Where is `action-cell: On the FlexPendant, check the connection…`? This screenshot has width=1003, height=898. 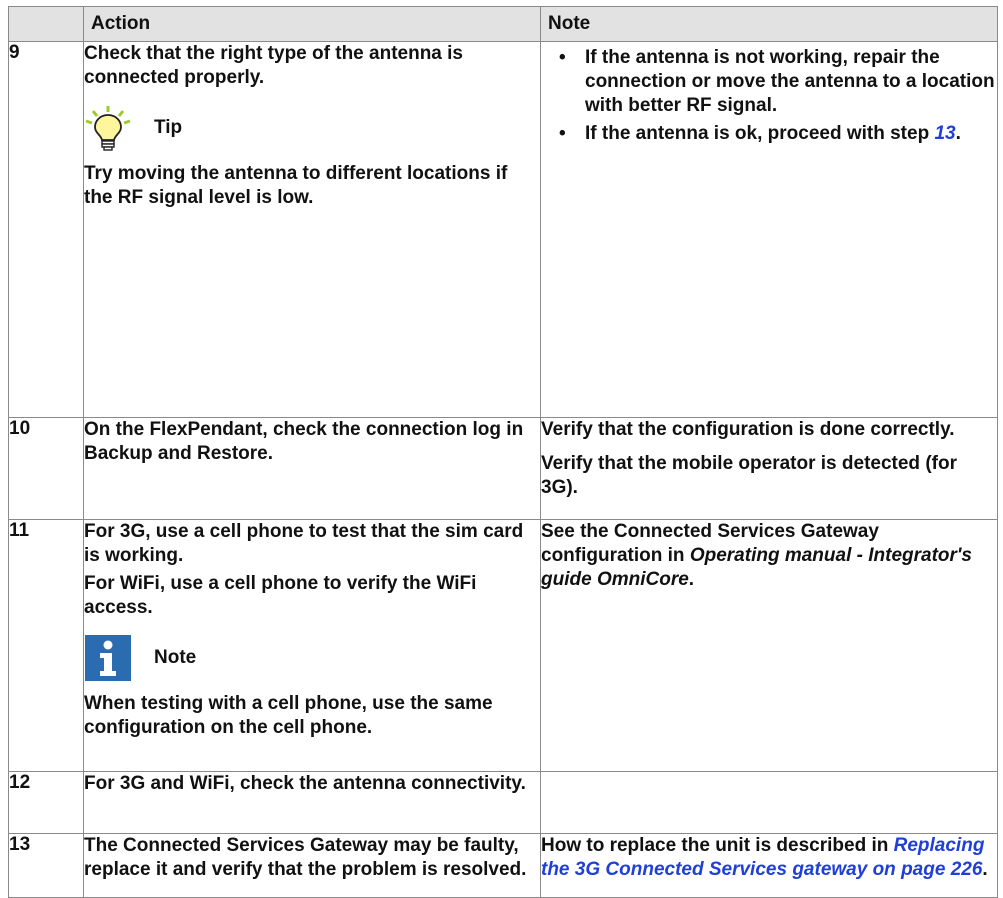
action-cell: On the FlexPendant, check the connection… is located at coordinates (312, 468).